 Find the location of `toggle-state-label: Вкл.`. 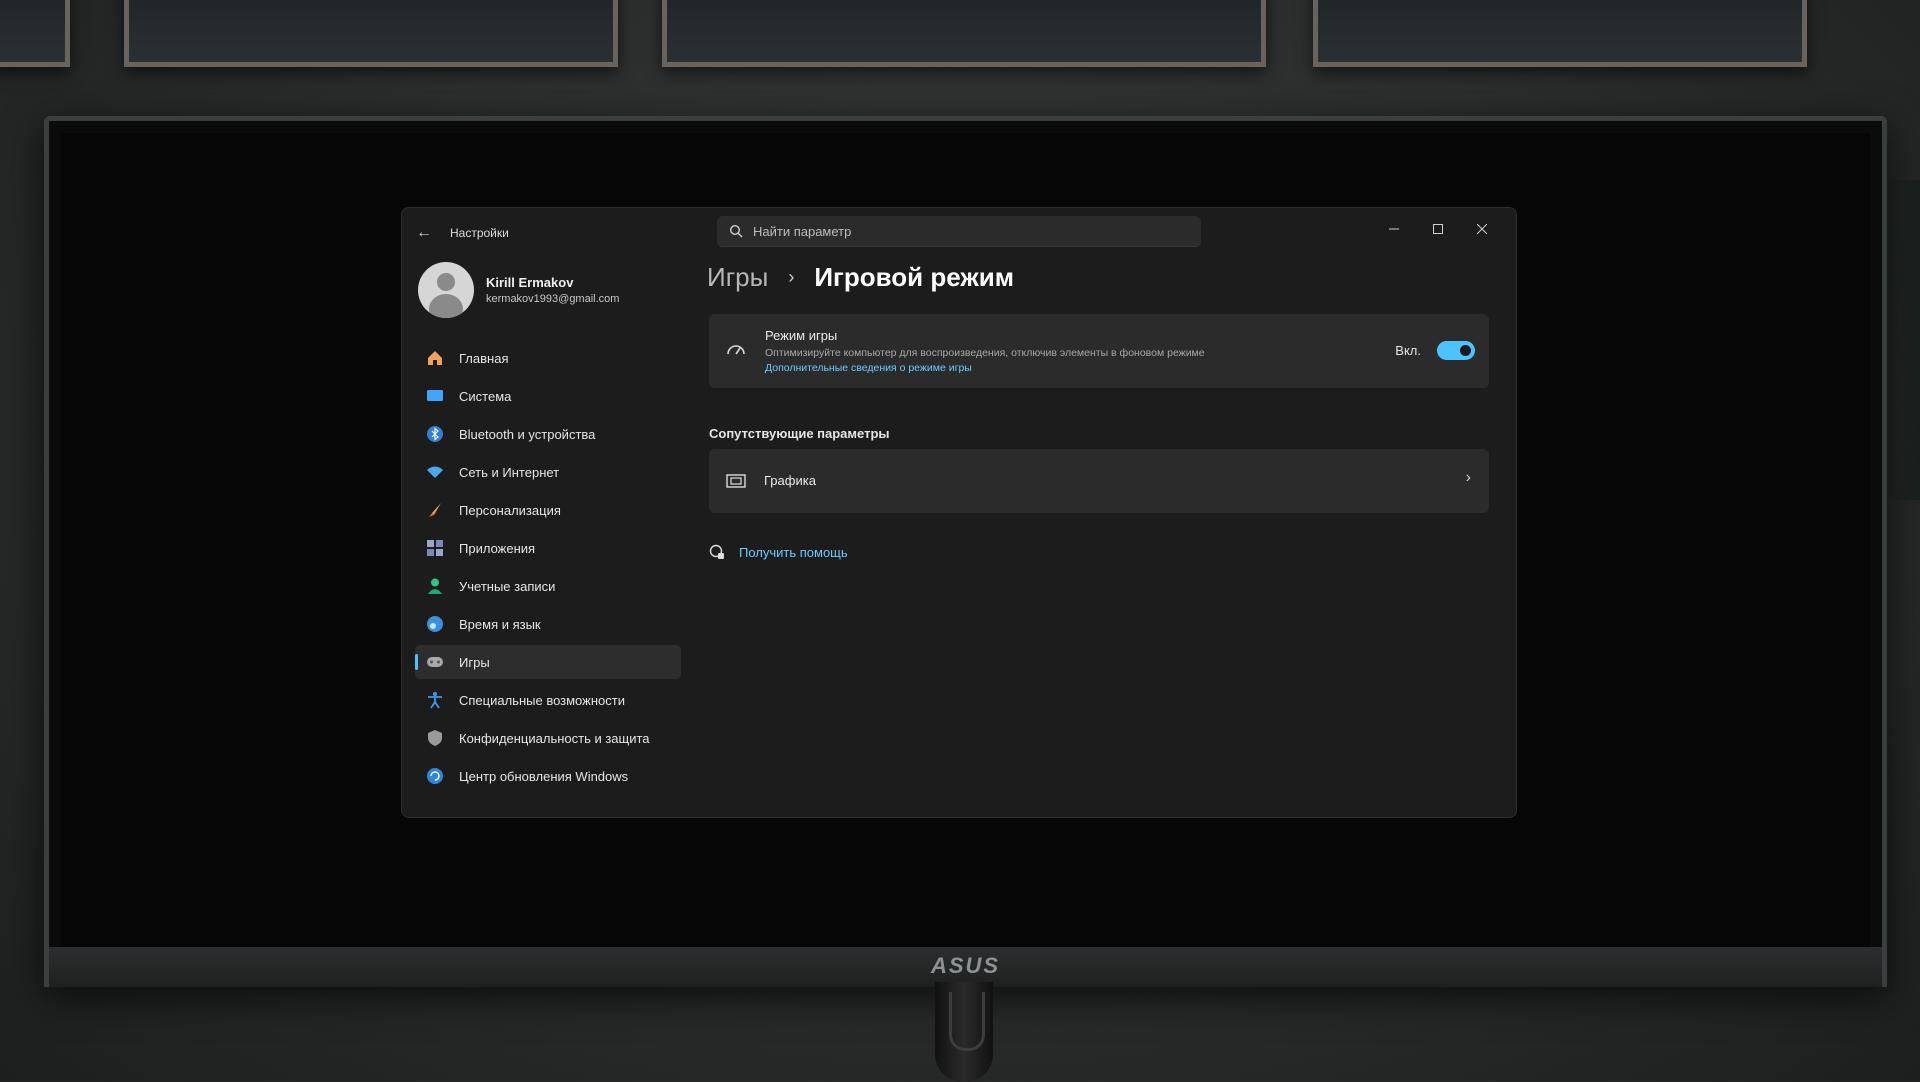

toggle-state-label: Вкл. is located at coordinates (1408, 350).